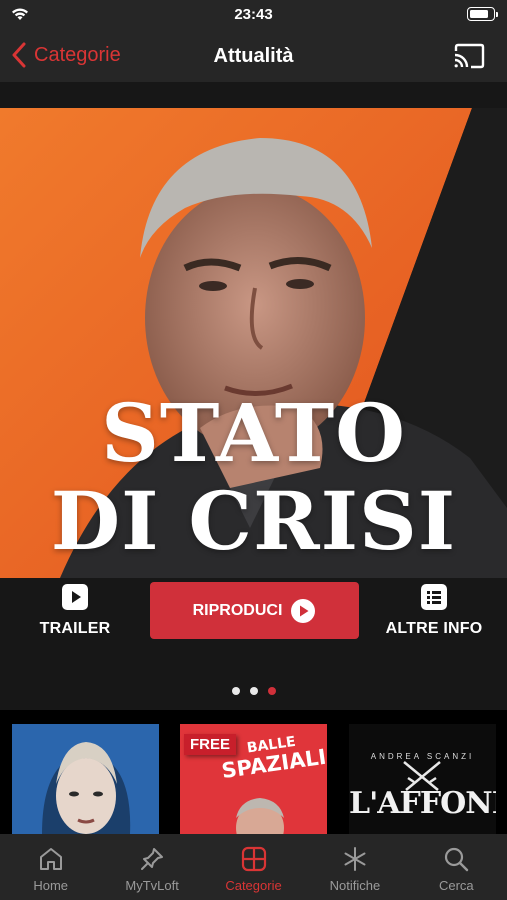 The height and width of the screenshot is (900, 507). I want to click on play-circle-icon, so click(303, 610).